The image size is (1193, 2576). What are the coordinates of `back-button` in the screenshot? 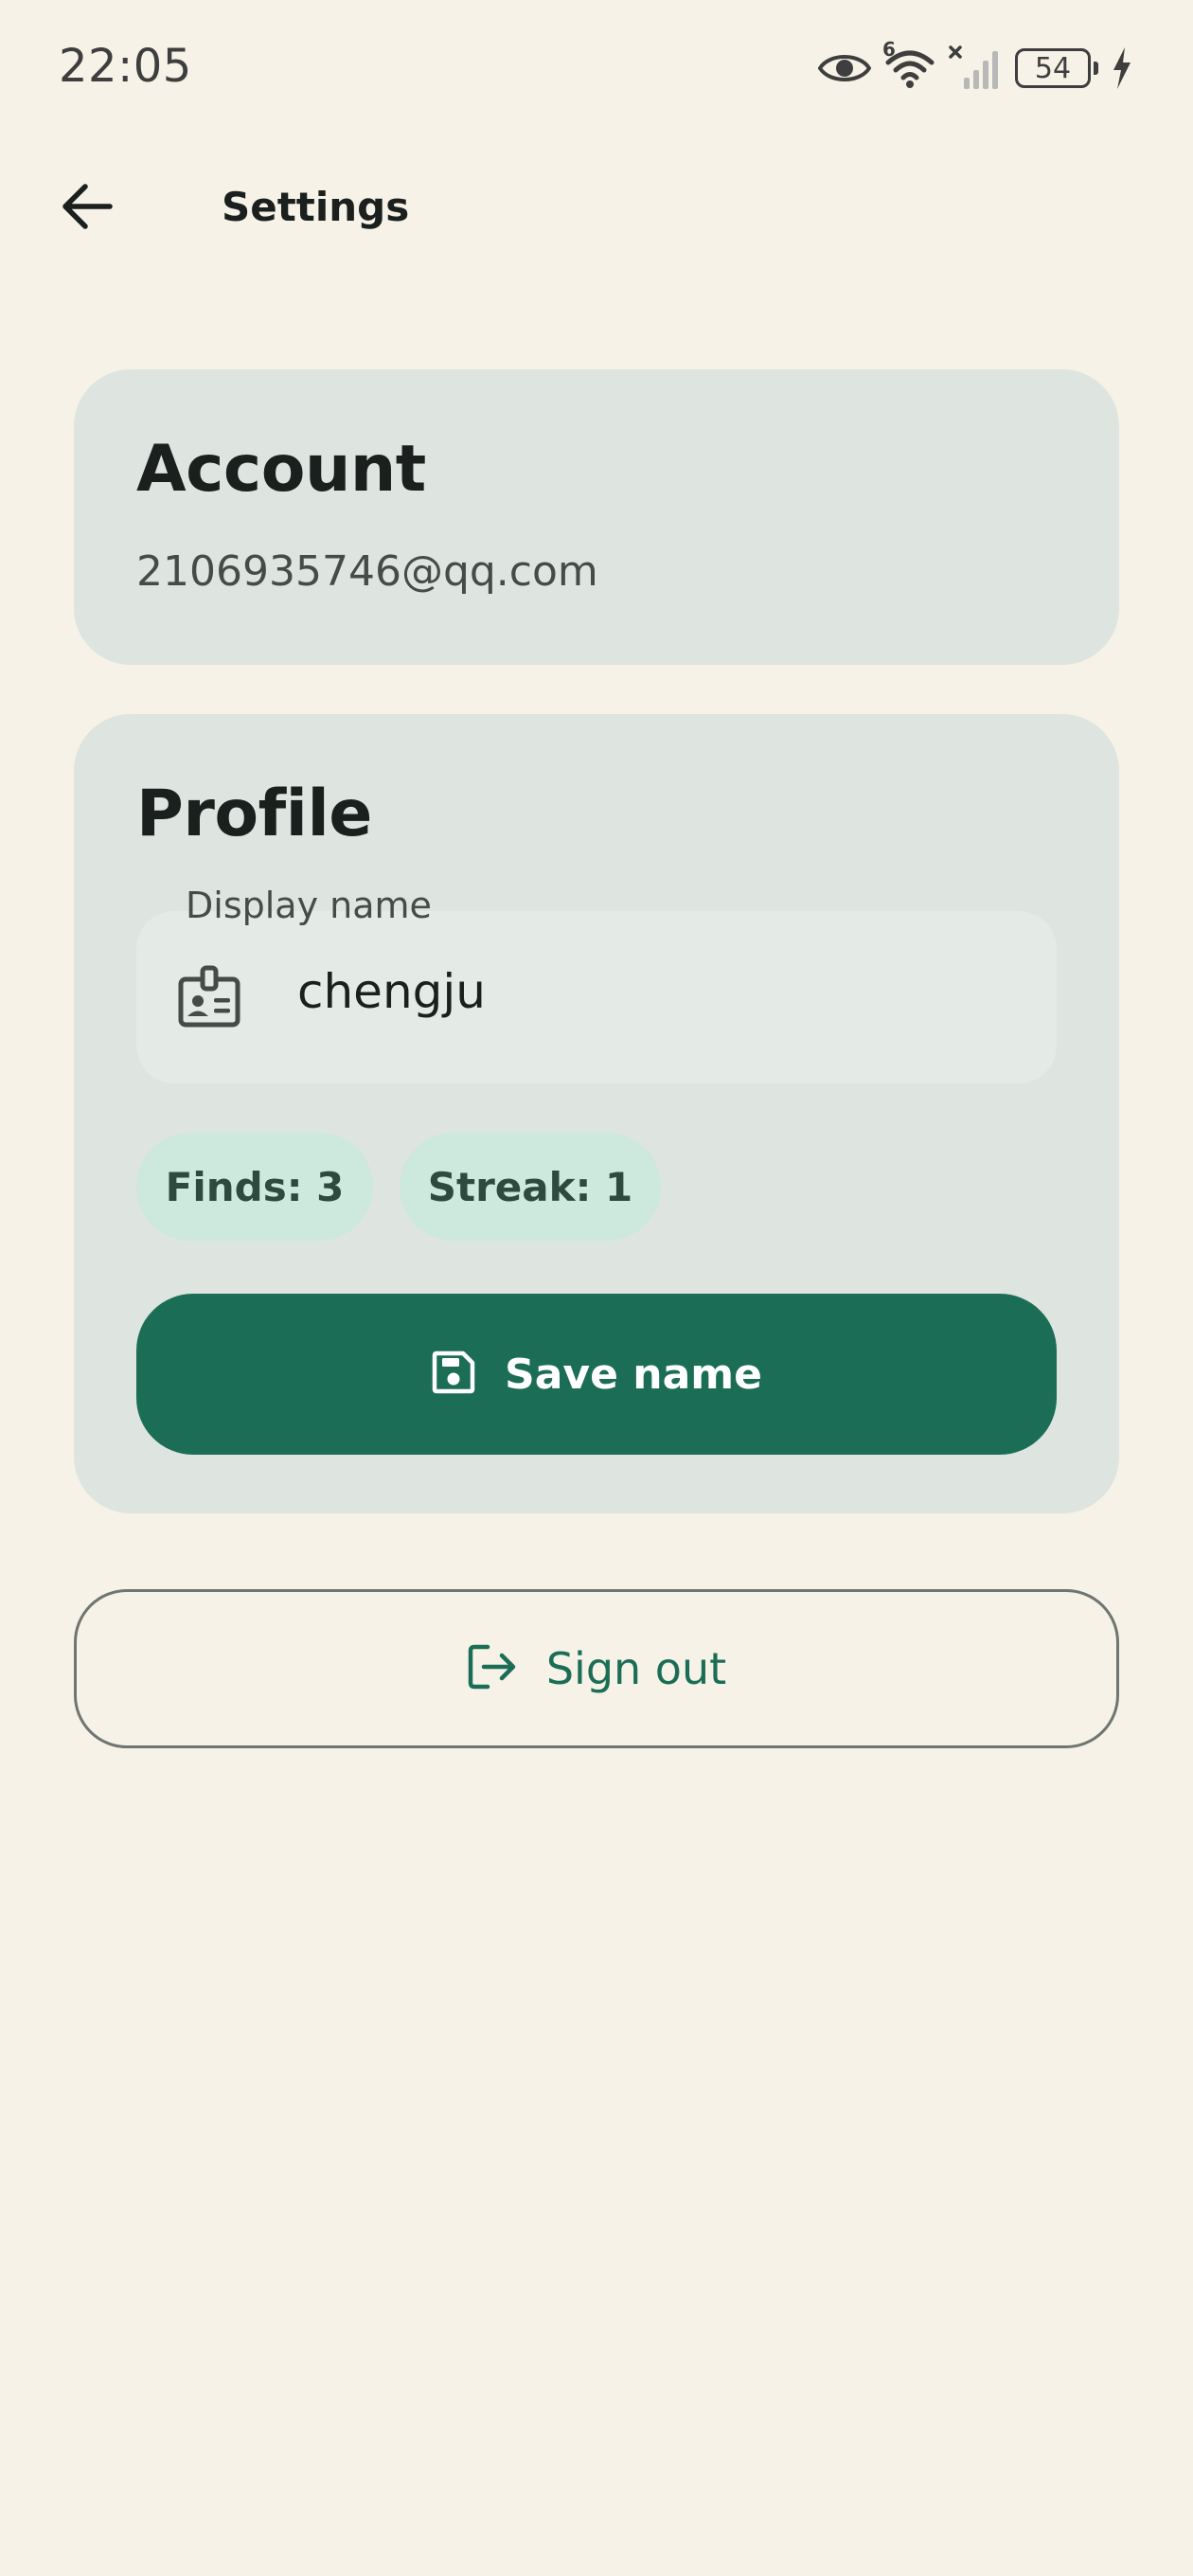 It's located at (87, 208).